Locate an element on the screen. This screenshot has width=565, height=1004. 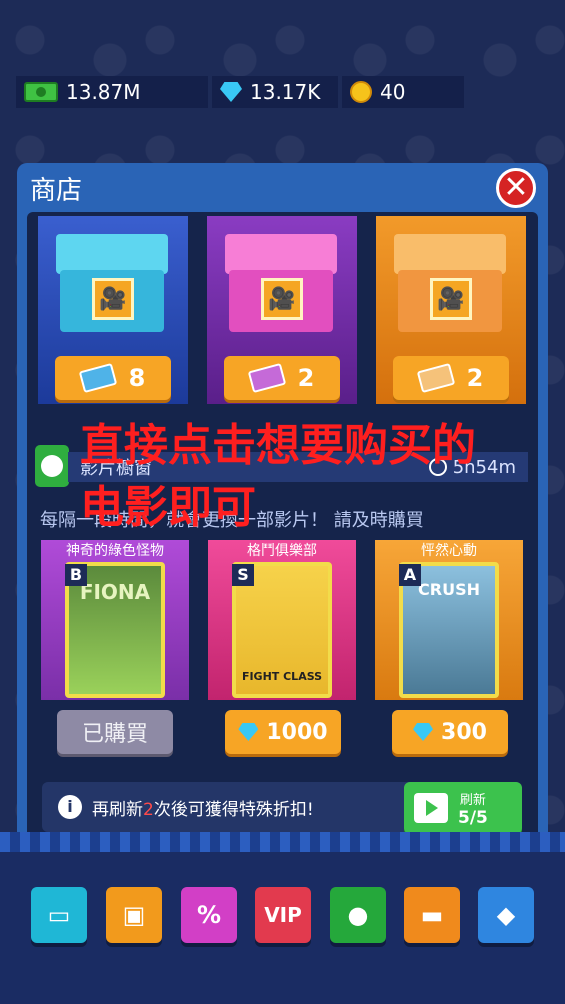
nav-manager-button: ● is located at coordinates (358, 915).